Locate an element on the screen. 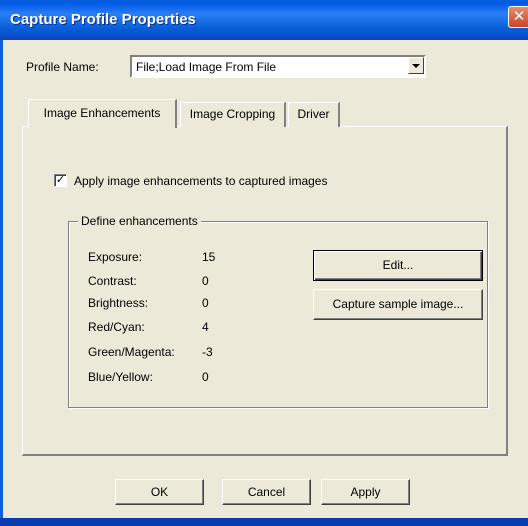  cancel-button: Cancel is located at coordinates (266, 492).